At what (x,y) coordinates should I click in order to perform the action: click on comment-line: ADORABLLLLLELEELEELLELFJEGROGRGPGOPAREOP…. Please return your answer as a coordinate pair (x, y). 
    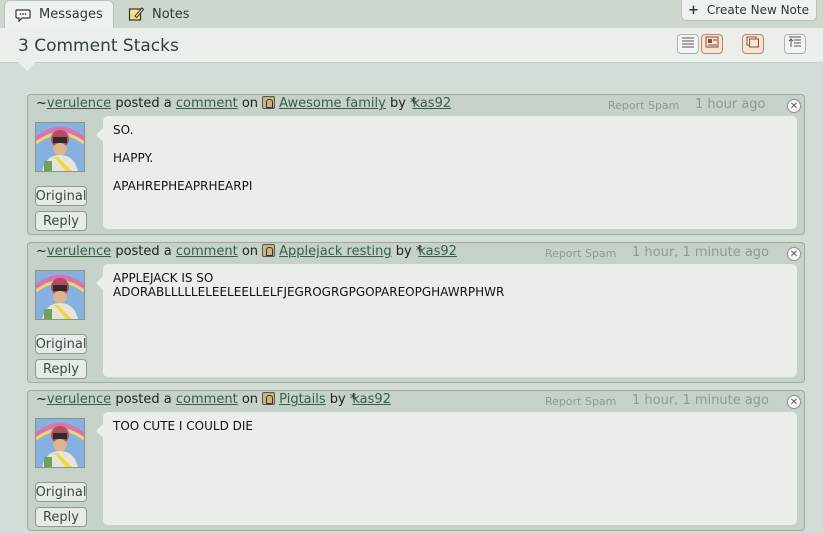
    Looking at the image, I should click on (309, 292).